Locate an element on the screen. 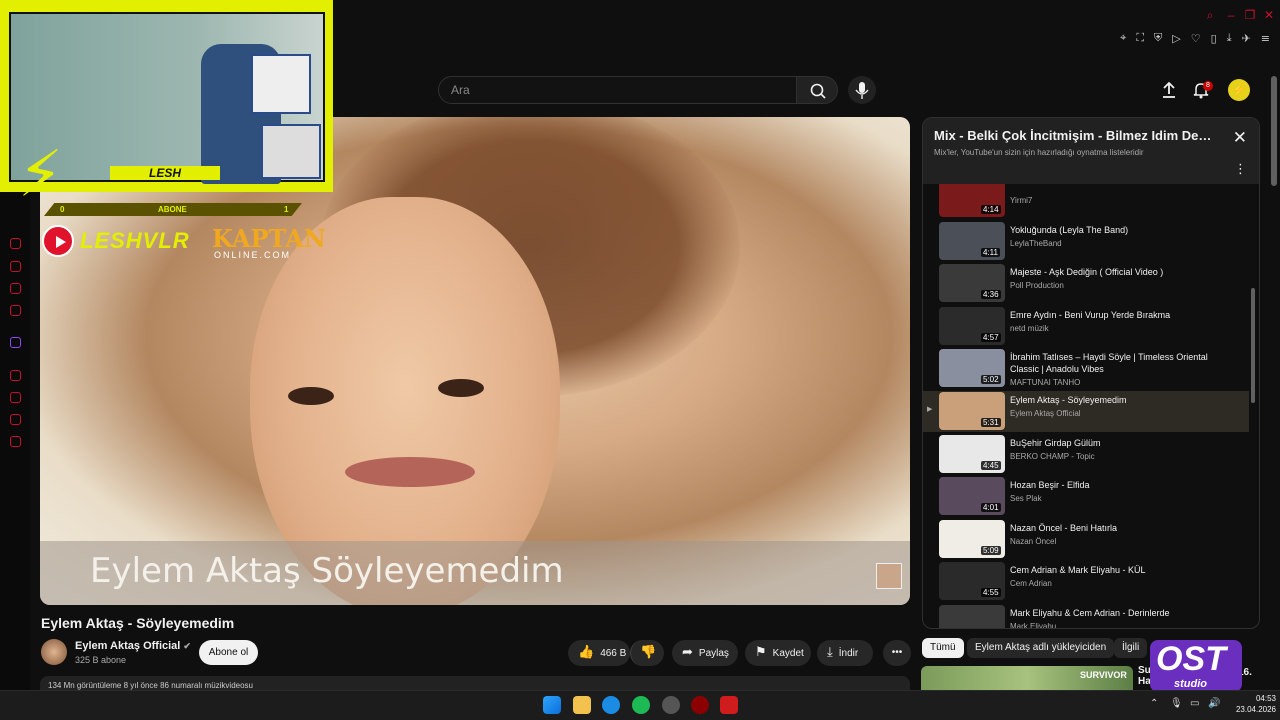 The height and width of the screenshot is (720, 1280). sidebar-history-icon is located at coordinates (15, 243).